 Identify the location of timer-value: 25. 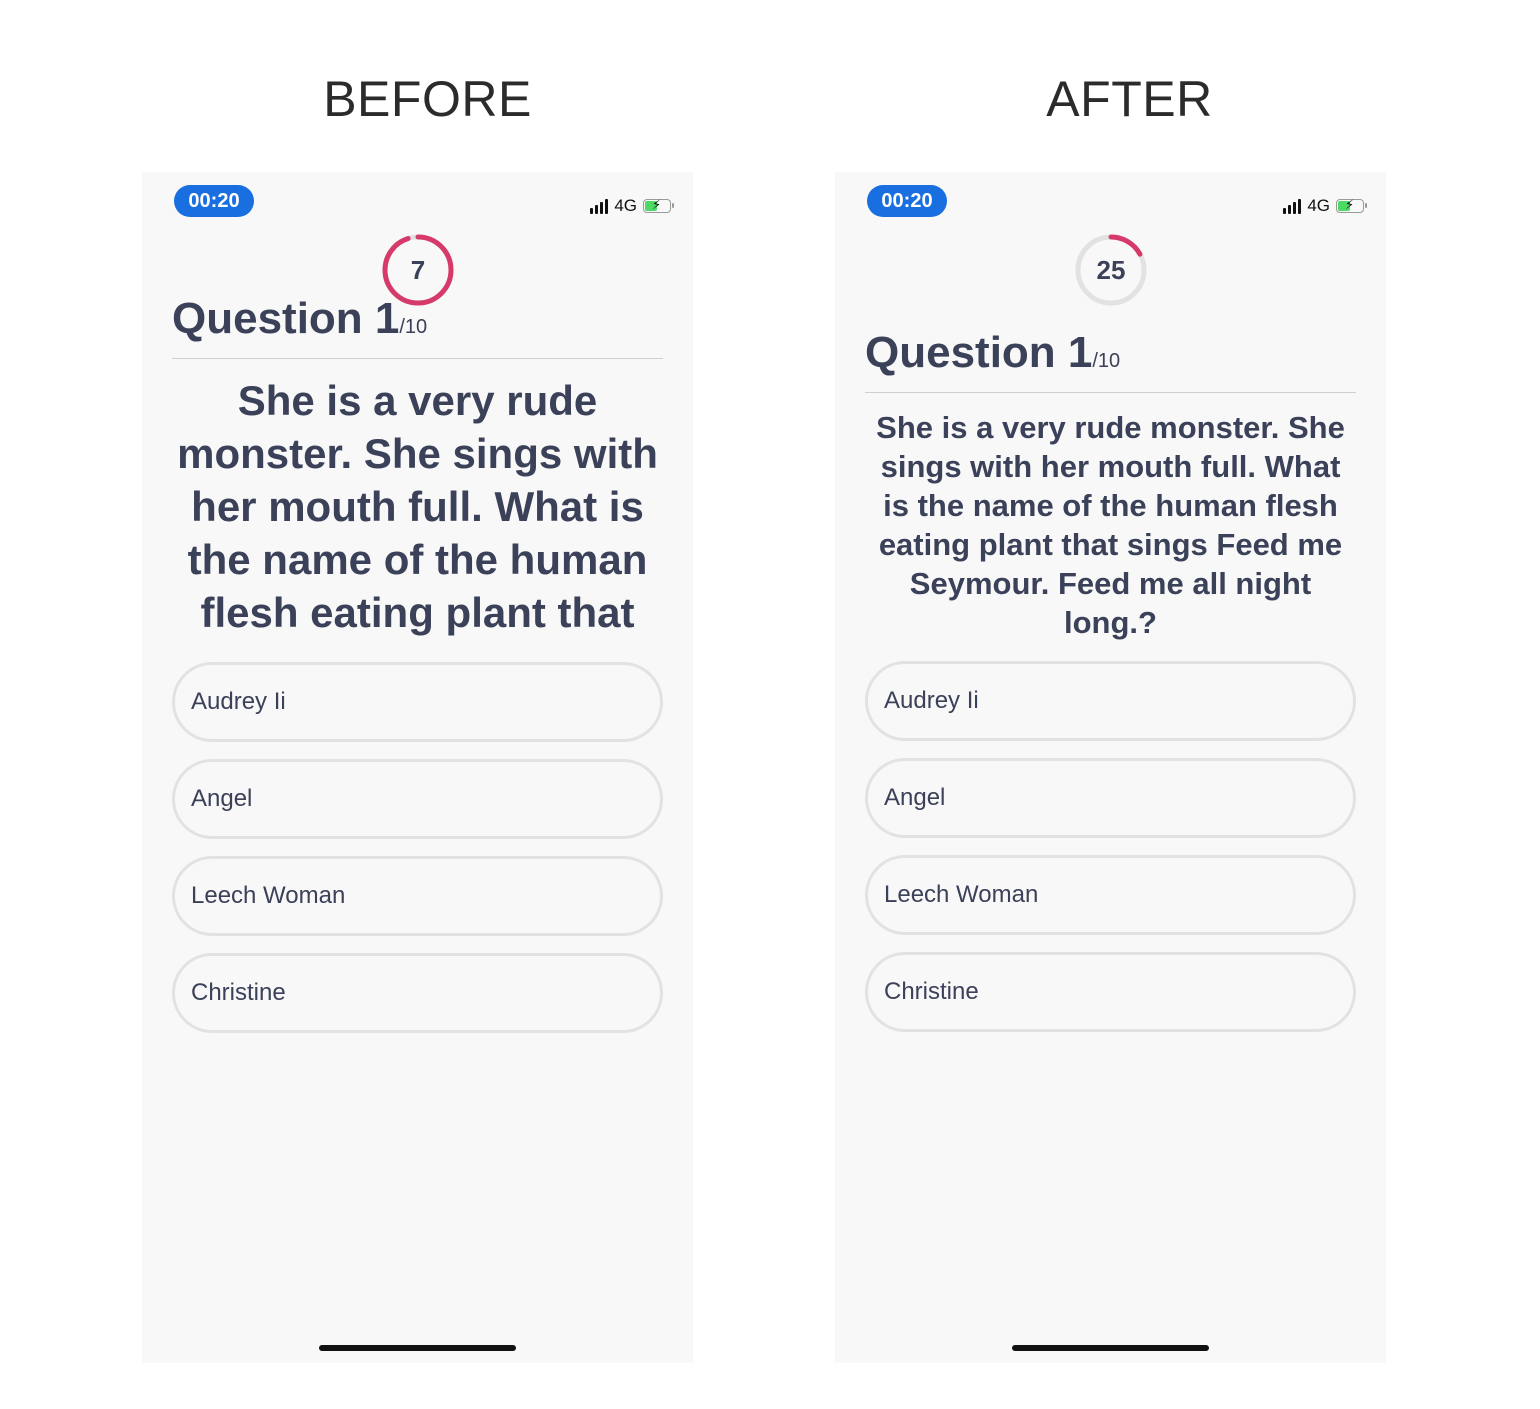
(1111, 270).